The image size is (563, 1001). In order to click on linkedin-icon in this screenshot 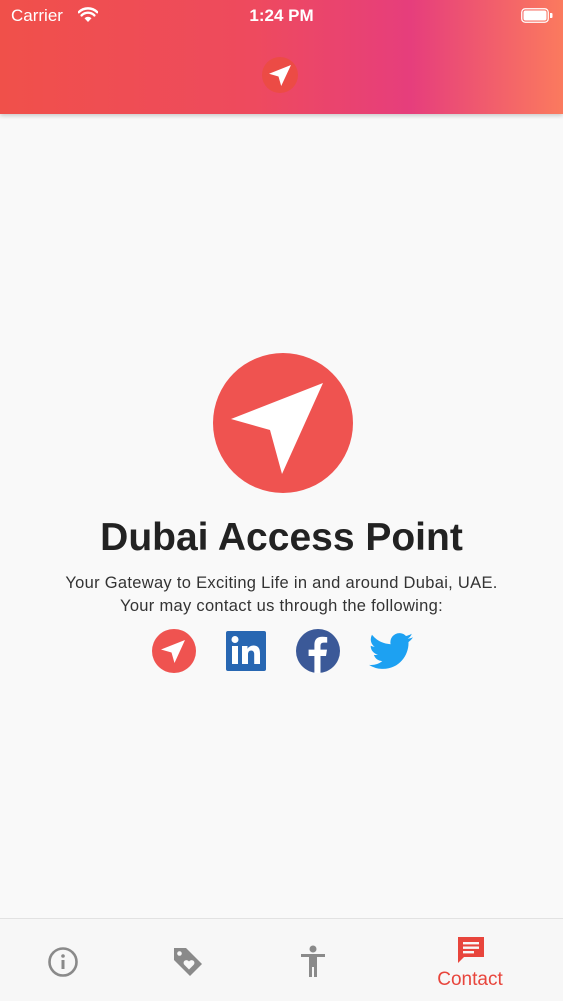, I will do `click(246, 651)`.